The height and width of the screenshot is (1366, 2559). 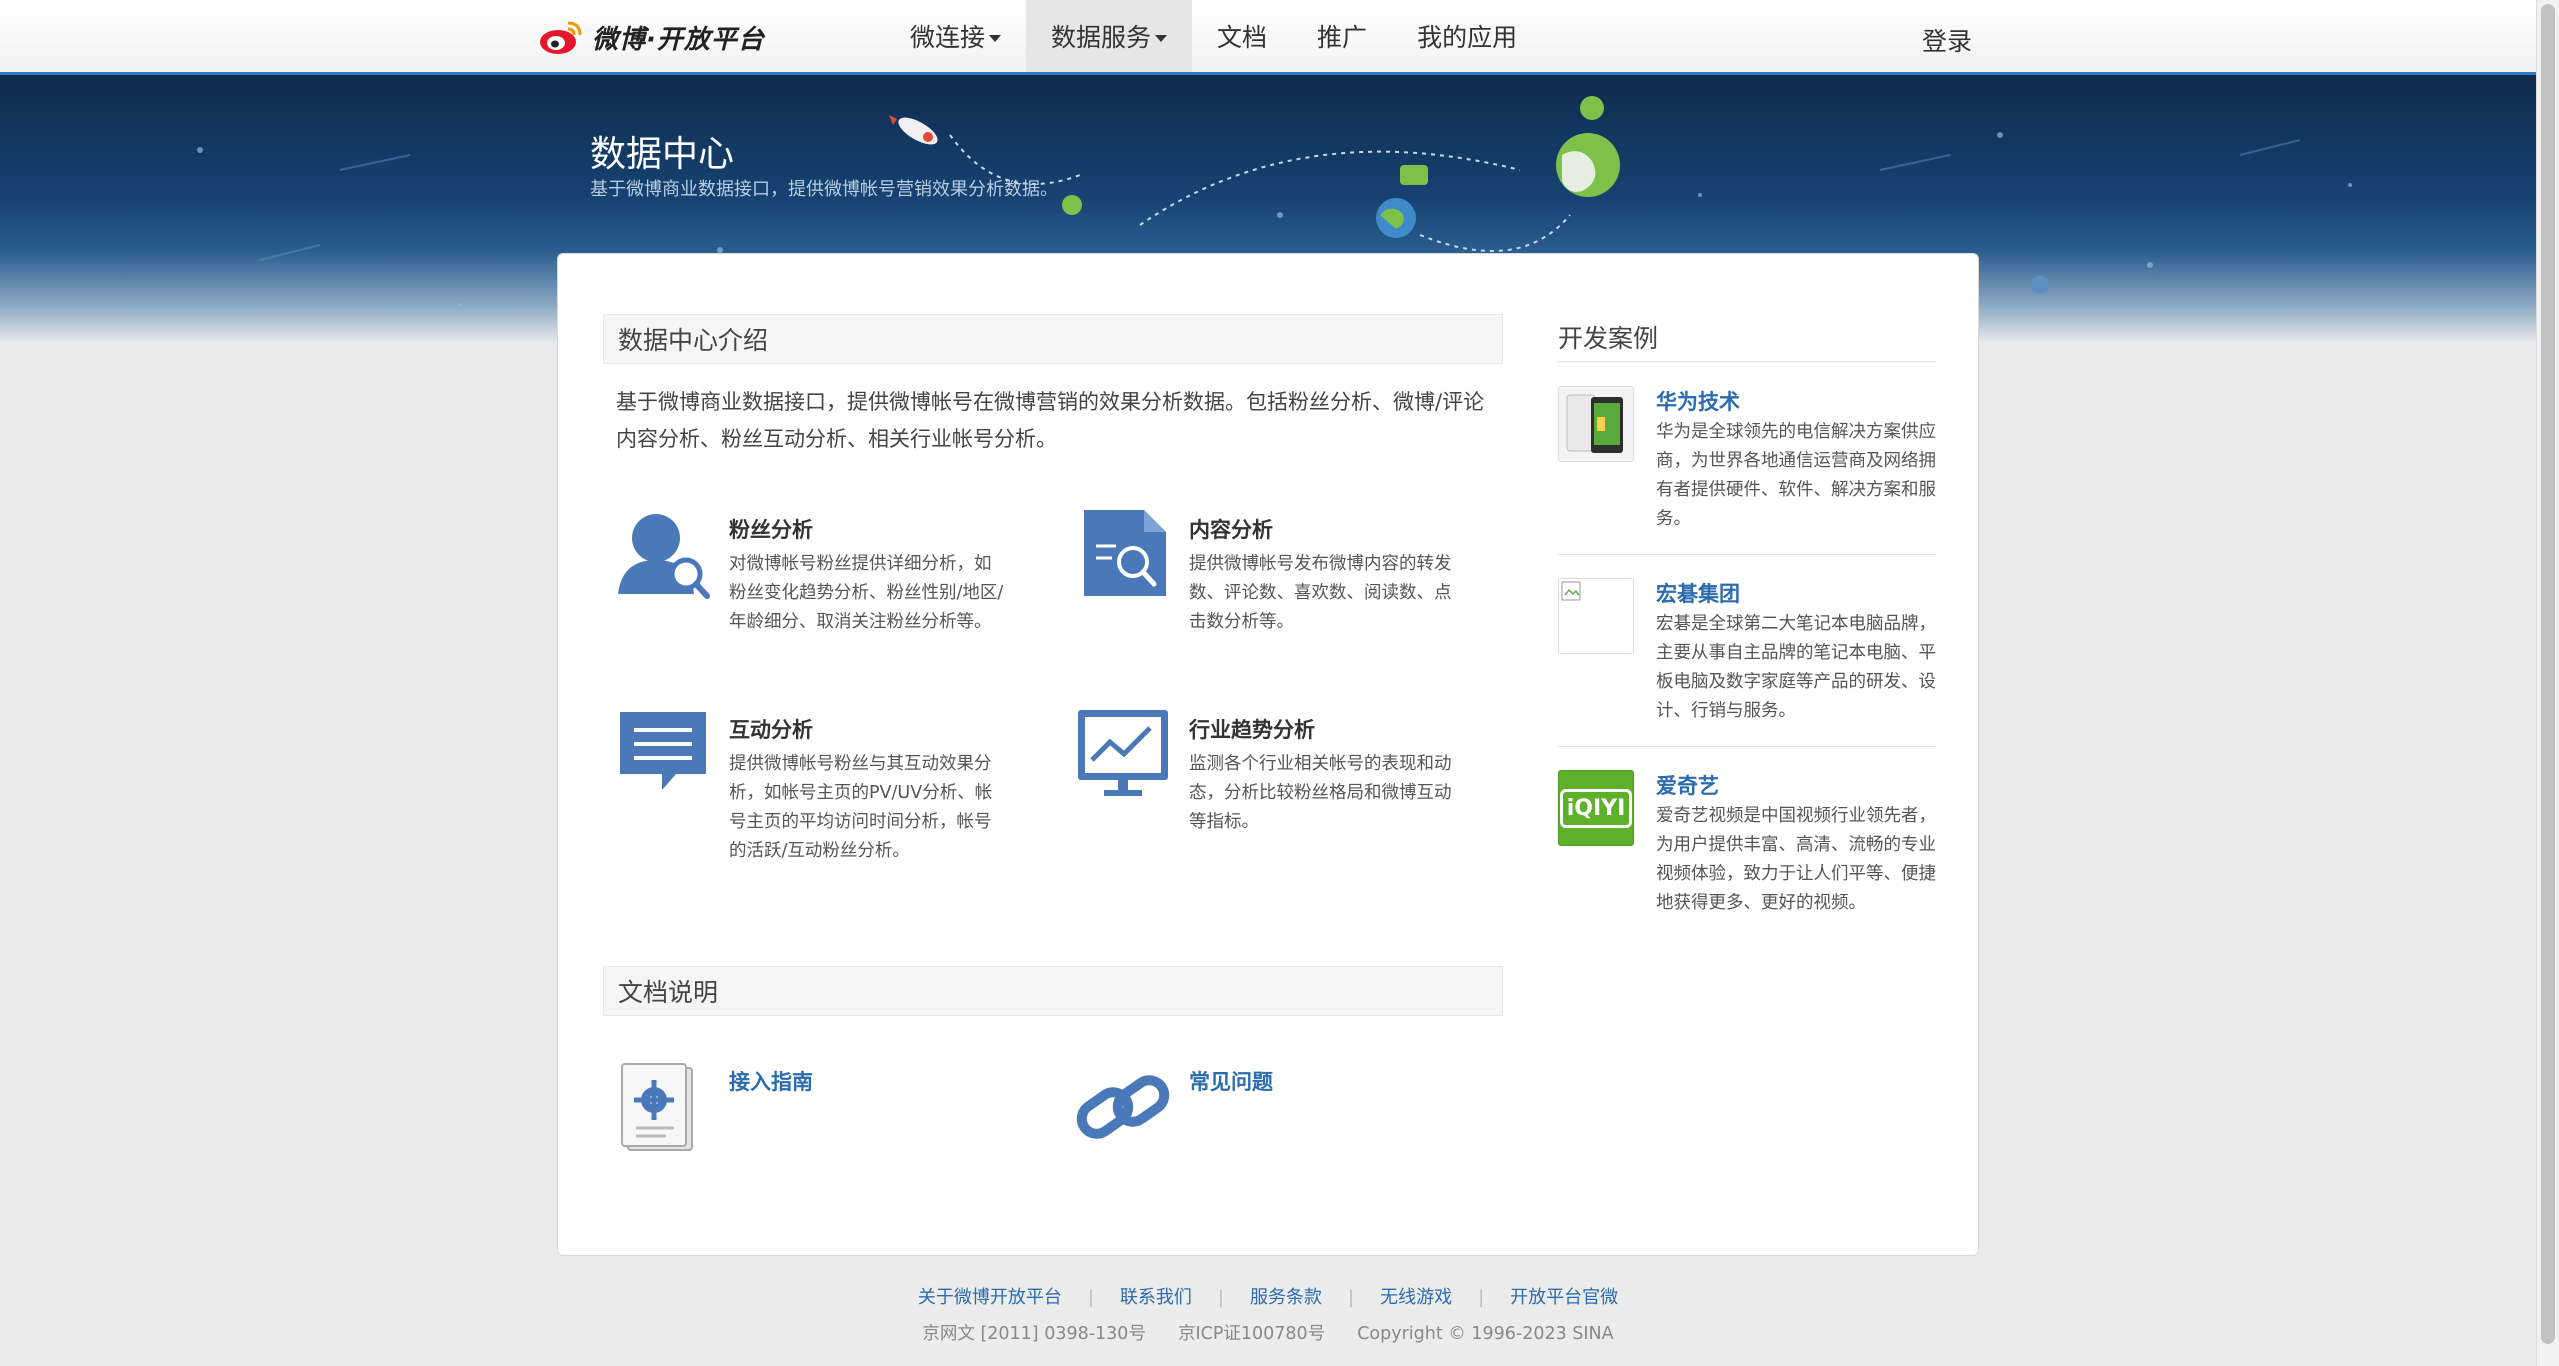 I want to click on iqiyi-logo-text: iQIYI, so click(x=1596, y=808).